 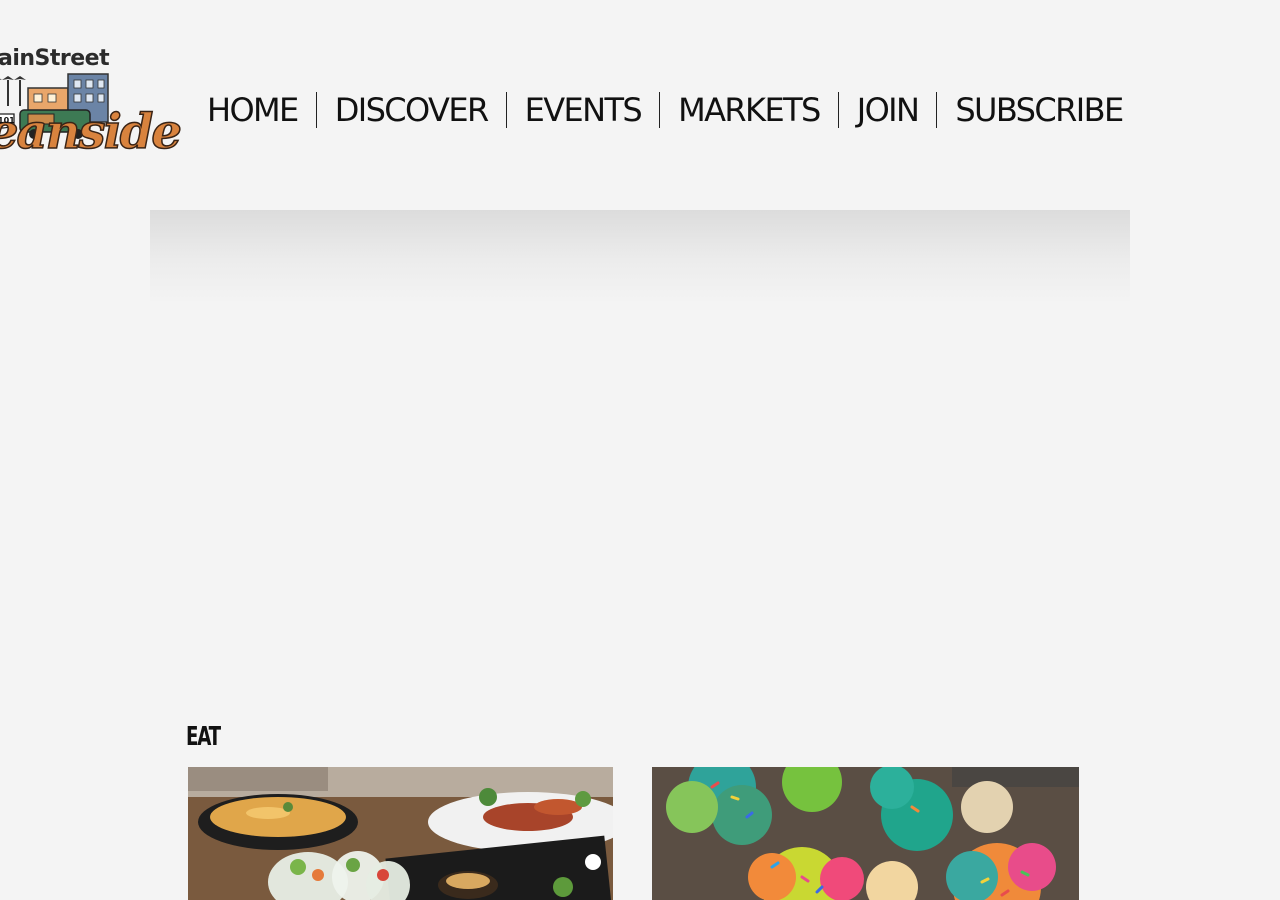 I want to click on nav-item-join: JOIN, so click(x=887, y=110).